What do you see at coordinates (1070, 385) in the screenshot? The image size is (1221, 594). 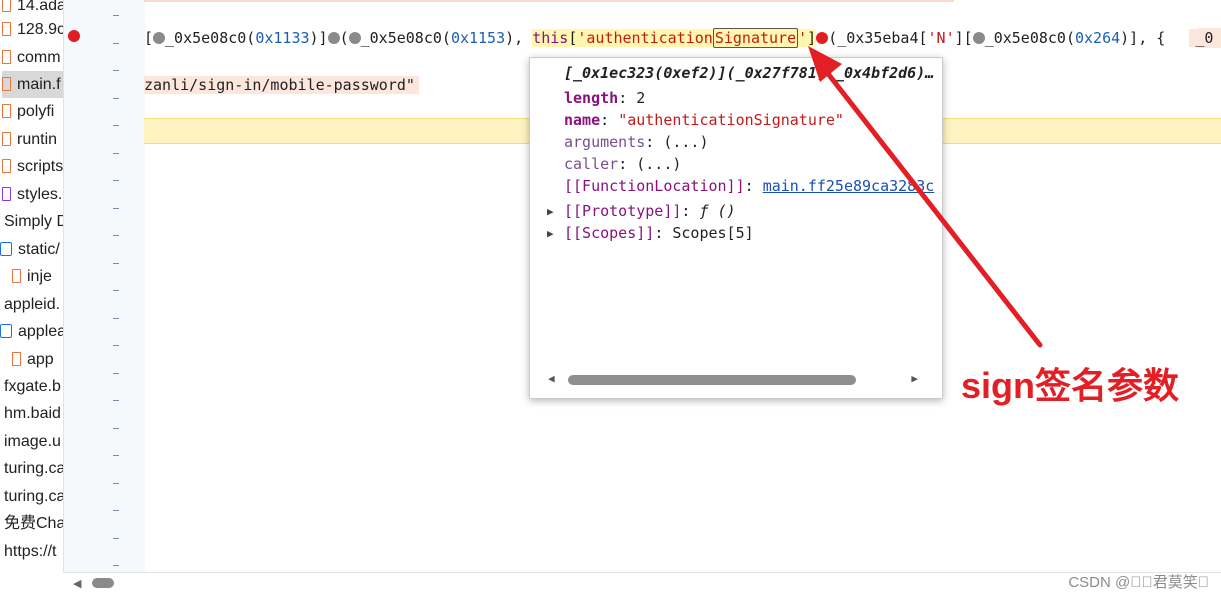 I see `annotation-label: sign签名参数` at bounding box center [1070, 385].